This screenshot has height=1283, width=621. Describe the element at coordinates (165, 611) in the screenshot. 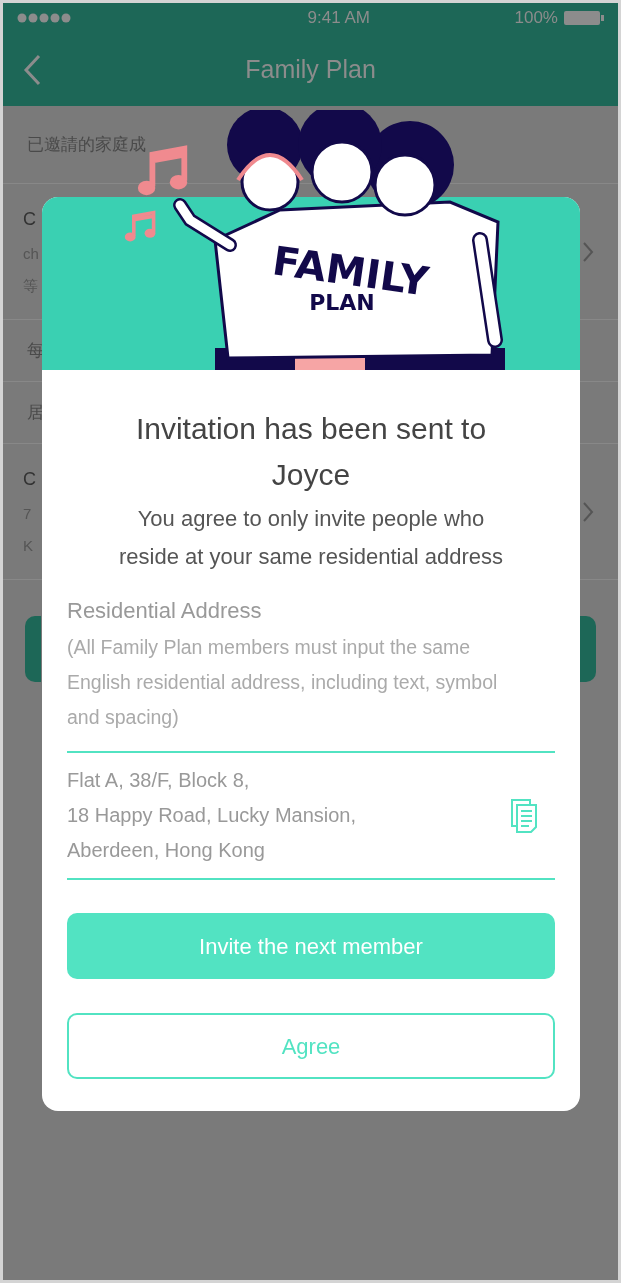

I see `field-label: Residential Address` at that location.